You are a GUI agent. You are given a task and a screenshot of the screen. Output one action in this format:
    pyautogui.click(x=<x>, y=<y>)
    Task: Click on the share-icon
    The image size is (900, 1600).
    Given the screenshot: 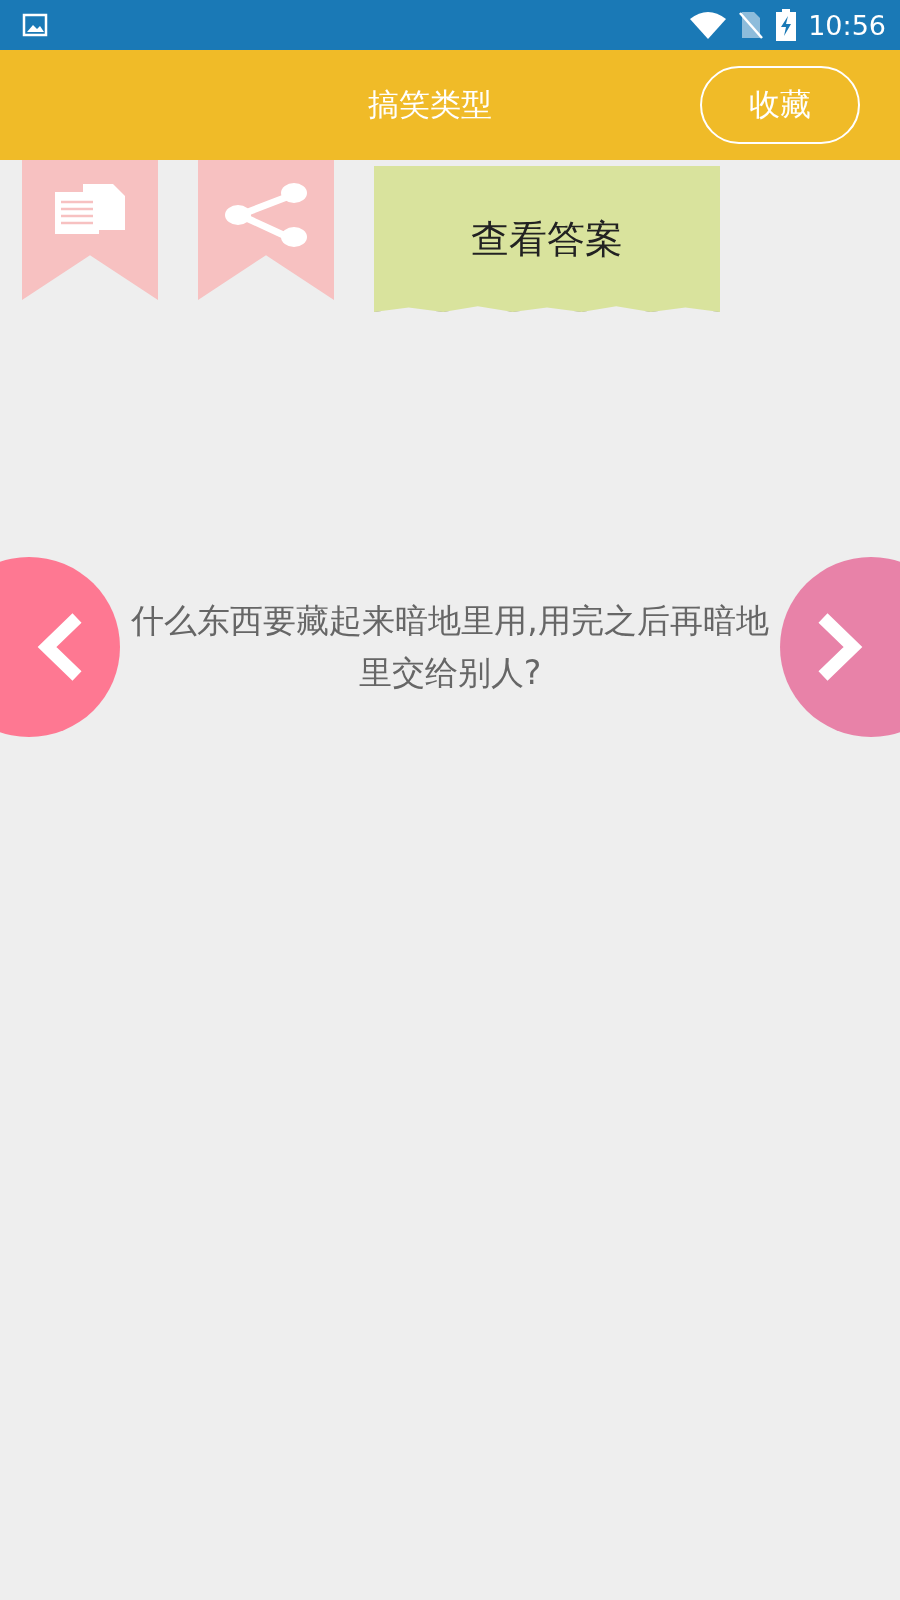 What is the action you would take?
    pyautogui.click(x=266, y=215)
    